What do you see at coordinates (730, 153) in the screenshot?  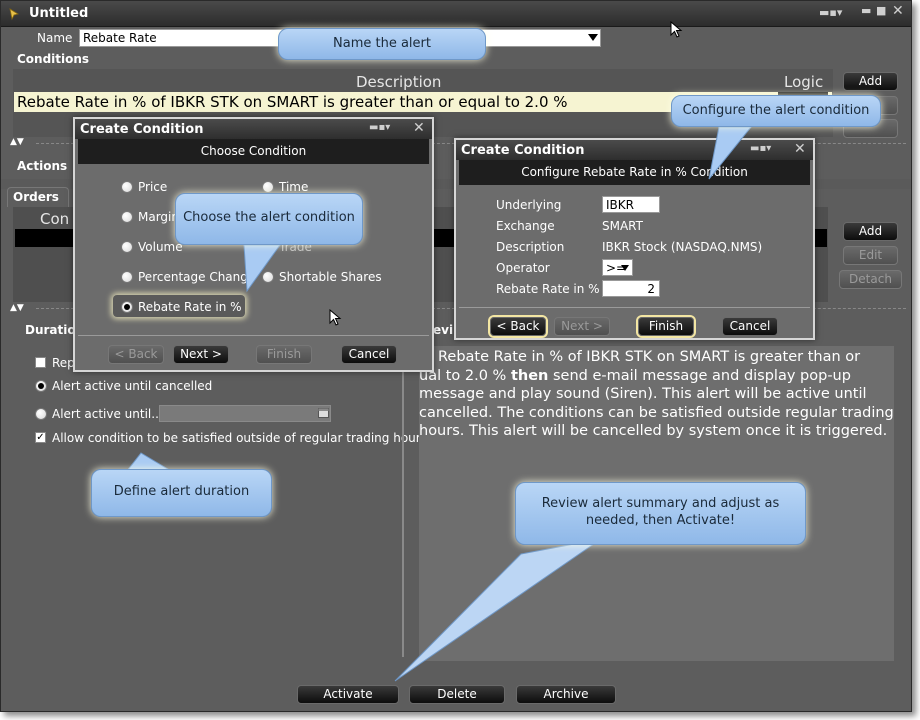 I see `configure-callout-pointer` at bounding box center [730, 153].